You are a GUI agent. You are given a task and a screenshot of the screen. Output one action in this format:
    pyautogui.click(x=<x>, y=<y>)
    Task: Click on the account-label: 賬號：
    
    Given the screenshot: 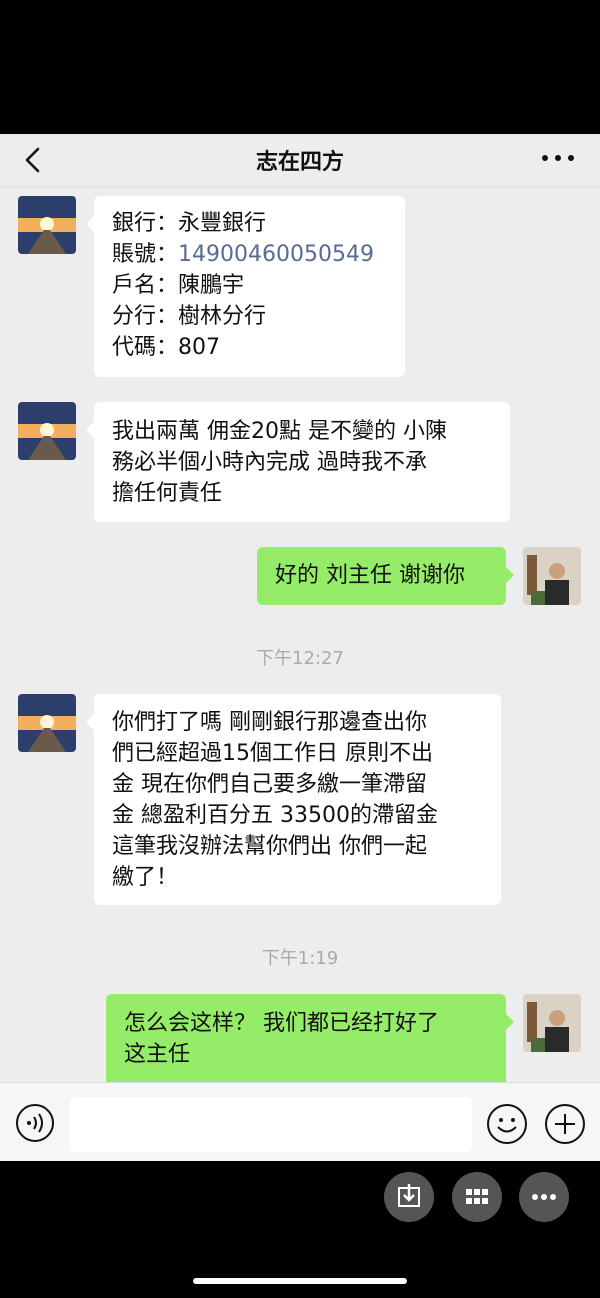 What is the action you would take?
    pyautogui.click(x=145, y=254)
    